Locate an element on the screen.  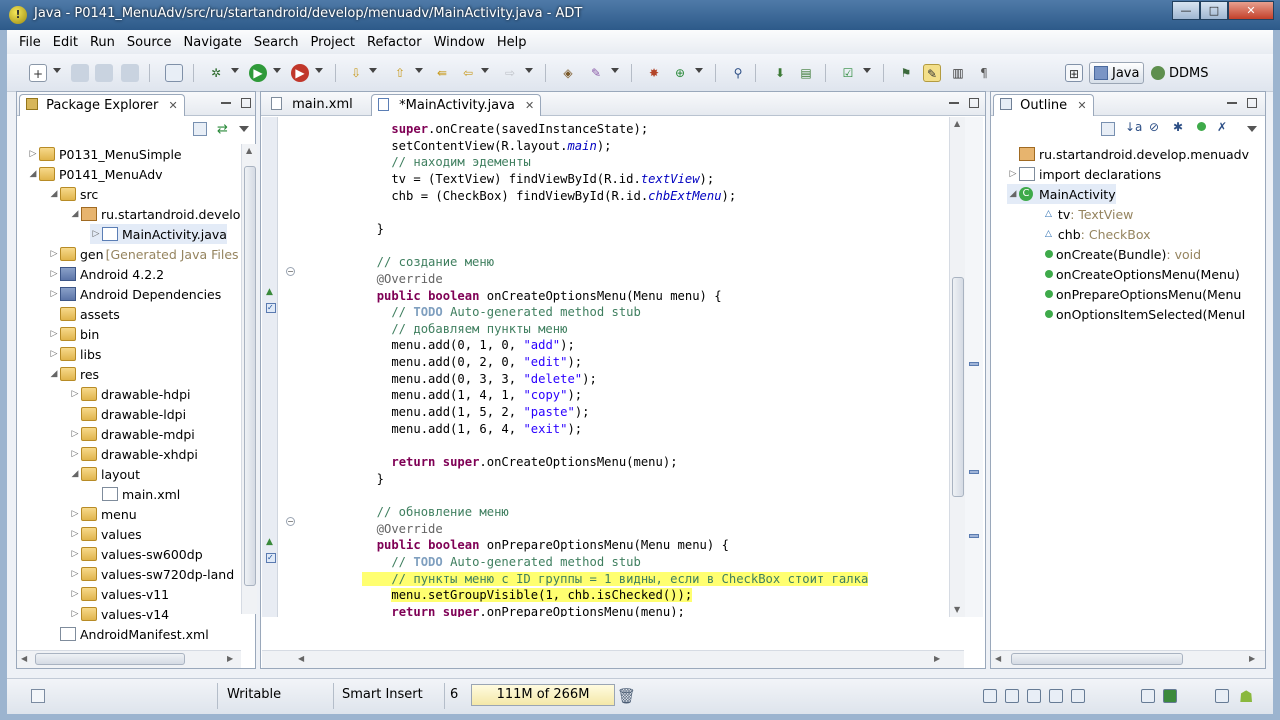
tree-item: ▷ drawable-xhdpi is located at coordinates (133, 454).